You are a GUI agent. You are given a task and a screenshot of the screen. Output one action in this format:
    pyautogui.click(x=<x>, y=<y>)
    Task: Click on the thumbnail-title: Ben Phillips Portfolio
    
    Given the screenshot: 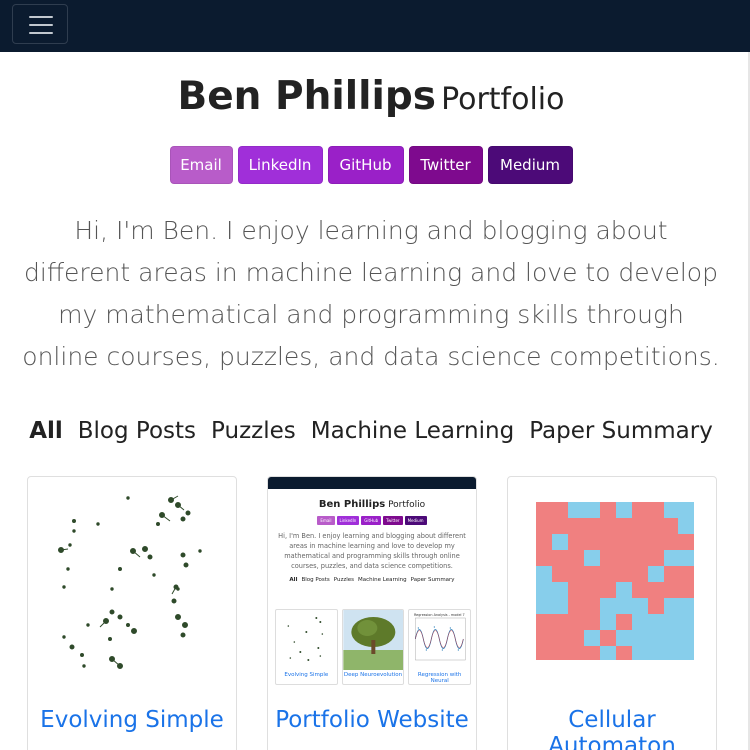 What is the action you would take?
    pyautogui.click(x=372, y=504)
    